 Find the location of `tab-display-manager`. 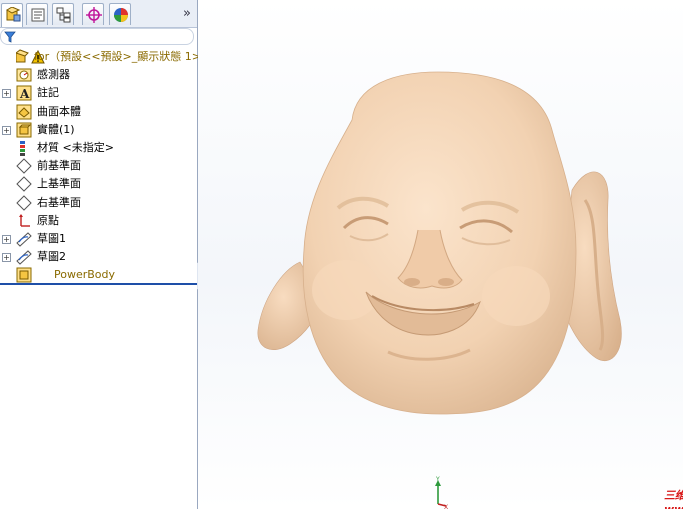

tab-display-manager is located at coordinates (120, 14).